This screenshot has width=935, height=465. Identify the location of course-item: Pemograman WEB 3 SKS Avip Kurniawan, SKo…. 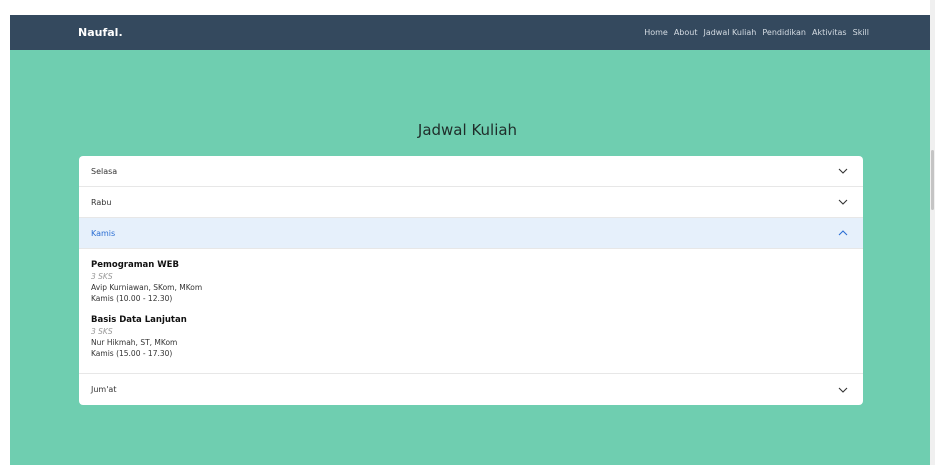
(471, 281).